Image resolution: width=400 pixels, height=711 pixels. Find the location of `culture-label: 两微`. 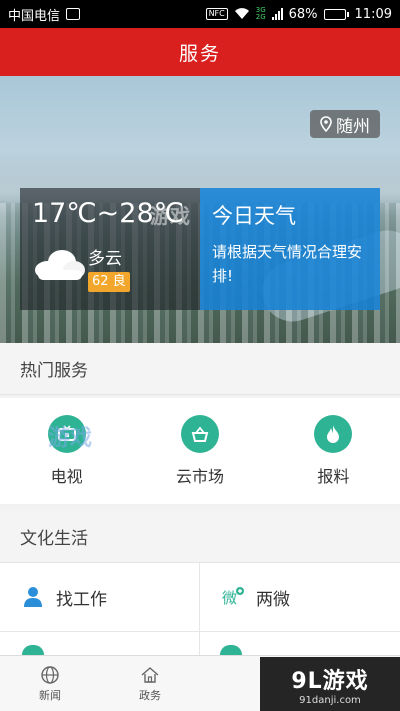

culture-label: 两微 is located at coordinates (273, 599).